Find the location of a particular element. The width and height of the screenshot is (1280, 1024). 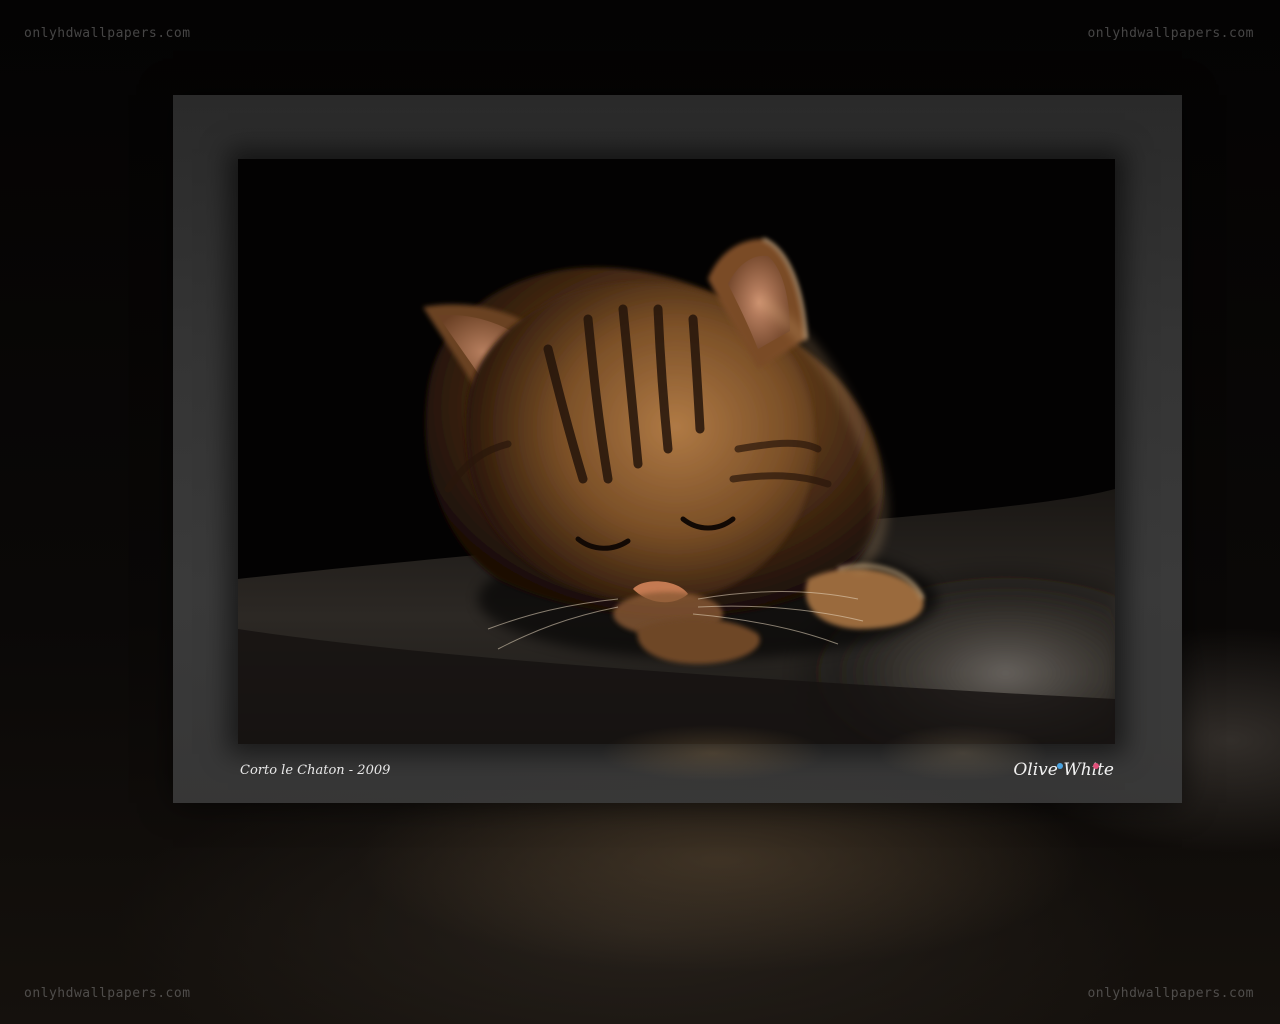

watermark-top-left: onlyhdwallpapers.com is located at coordinates (107, 33).